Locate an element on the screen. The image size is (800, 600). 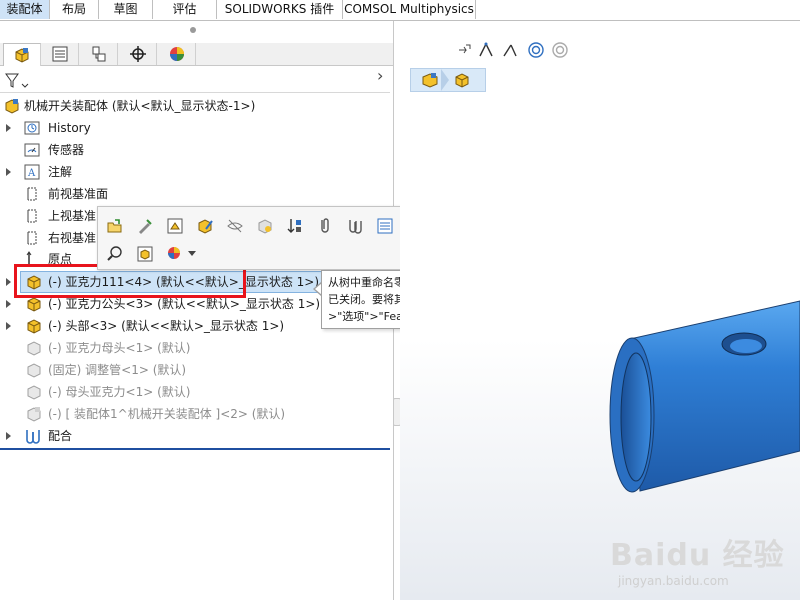
component-5-label: (固定) 调整管<1> (默认) is located at coordinates (117, 370).